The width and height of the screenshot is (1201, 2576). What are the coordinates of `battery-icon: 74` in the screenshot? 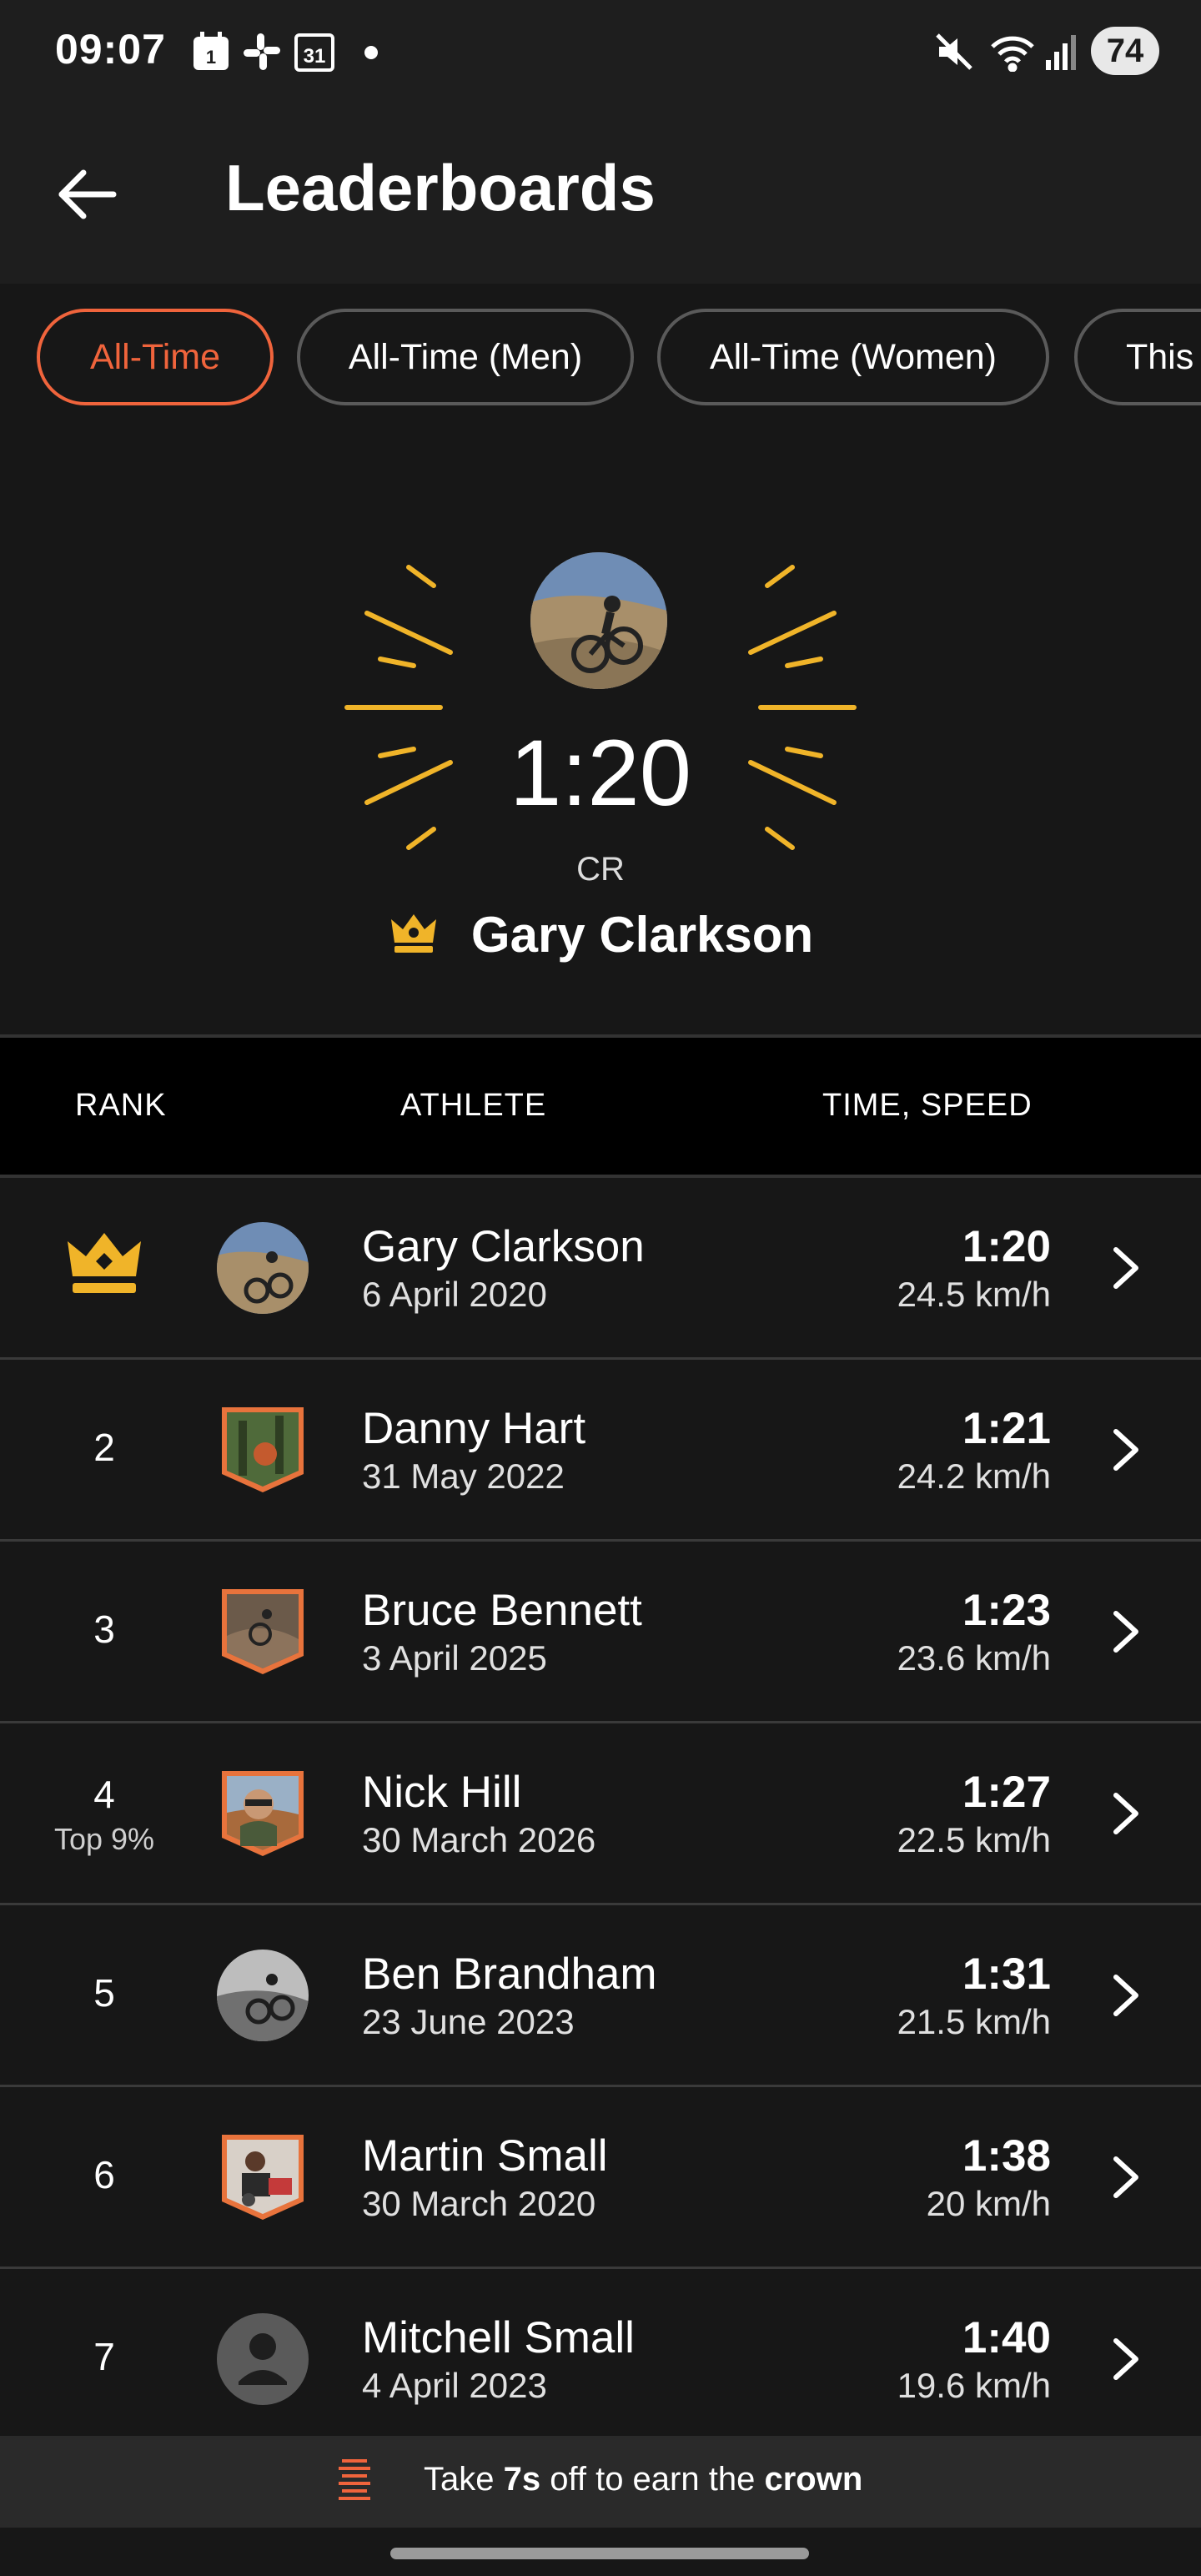 It's located at (1125, 51).